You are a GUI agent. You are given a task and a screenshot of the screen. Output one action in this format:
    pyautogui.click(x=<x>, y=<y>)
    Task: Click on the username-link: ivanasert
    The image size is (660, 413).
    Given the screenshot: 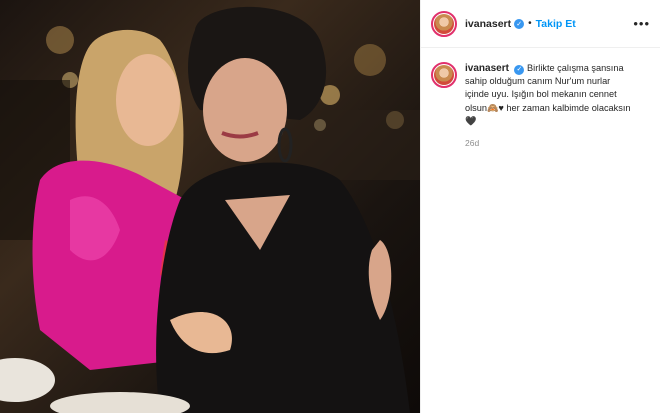 What is the action you would take?
    pyautogui.click(x=488, y=24)
    